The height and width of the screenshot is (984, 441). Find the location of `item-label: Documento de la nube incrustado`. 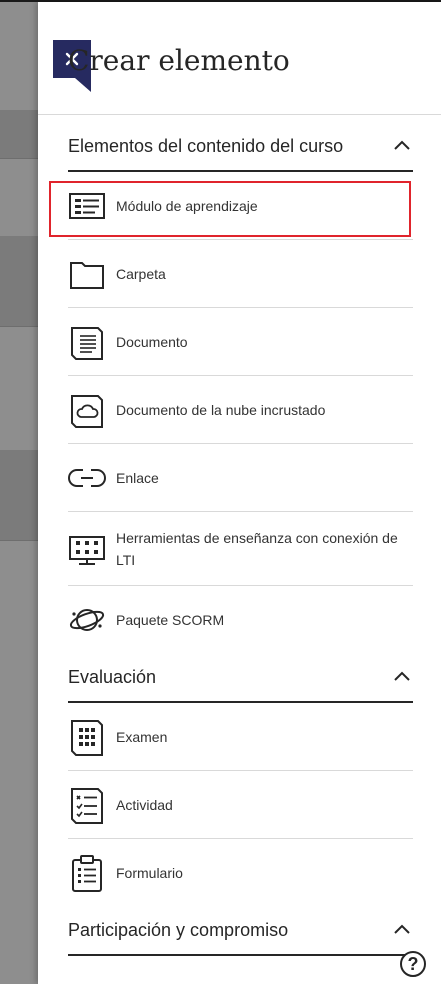

item-label: Documento de la nube incrustado is located at coordinates (221, 409).